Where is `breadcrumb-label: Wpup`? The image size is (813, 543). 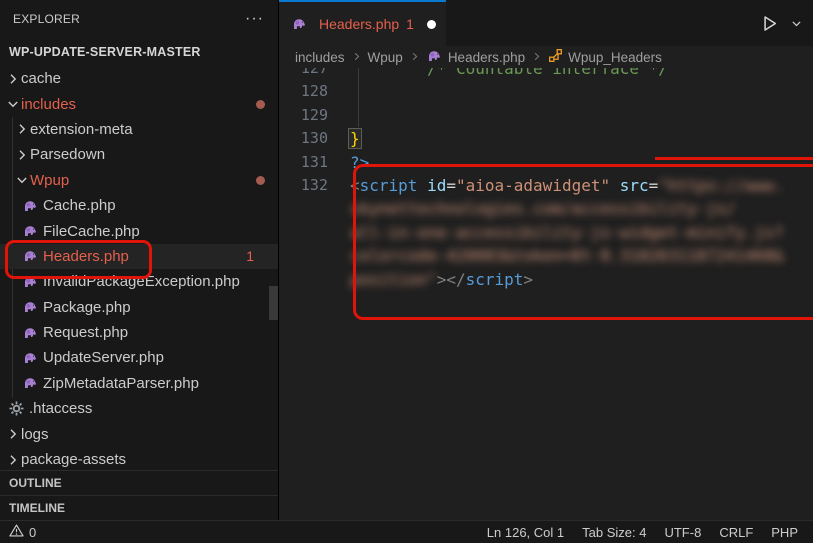 breadcrumb-label: Wpup is located at coordinates (385, 57).